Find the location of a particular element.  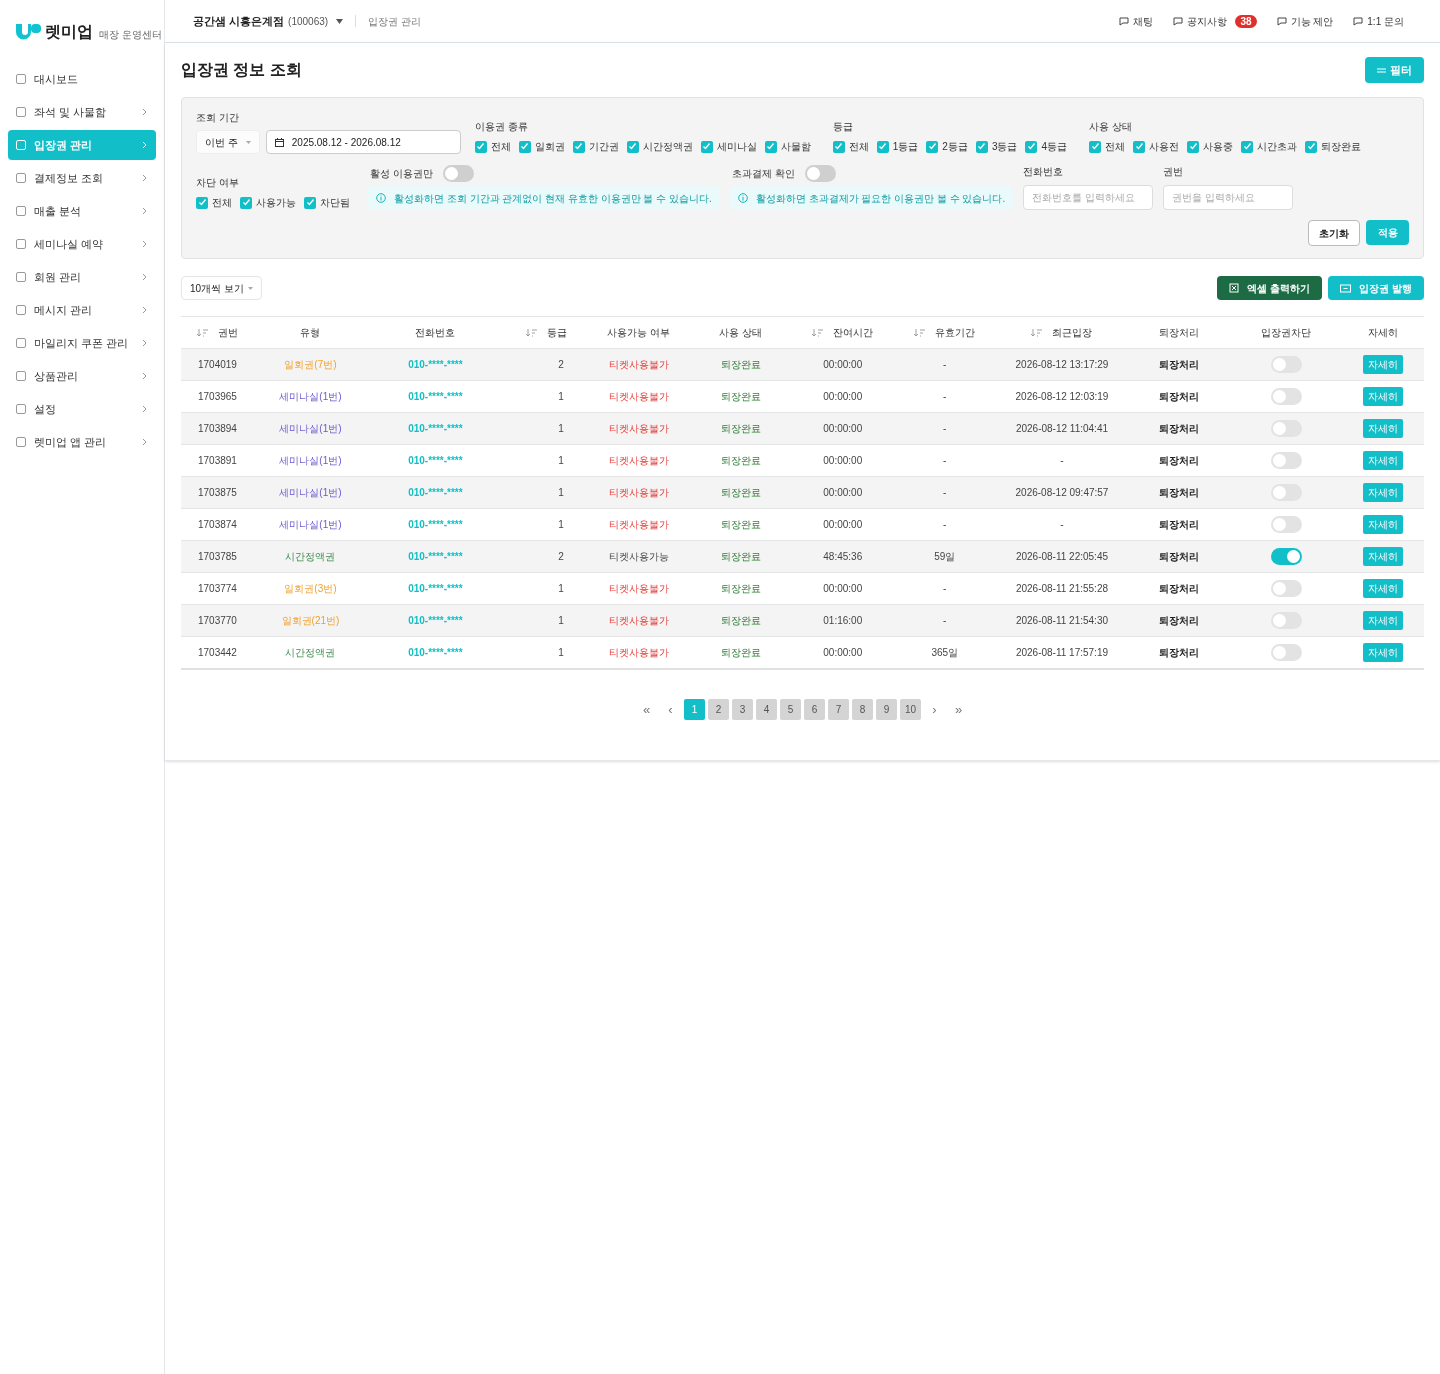

date-range-field: 2025.08.12 - 2026.08.12 is located at coordinates (363, 142).